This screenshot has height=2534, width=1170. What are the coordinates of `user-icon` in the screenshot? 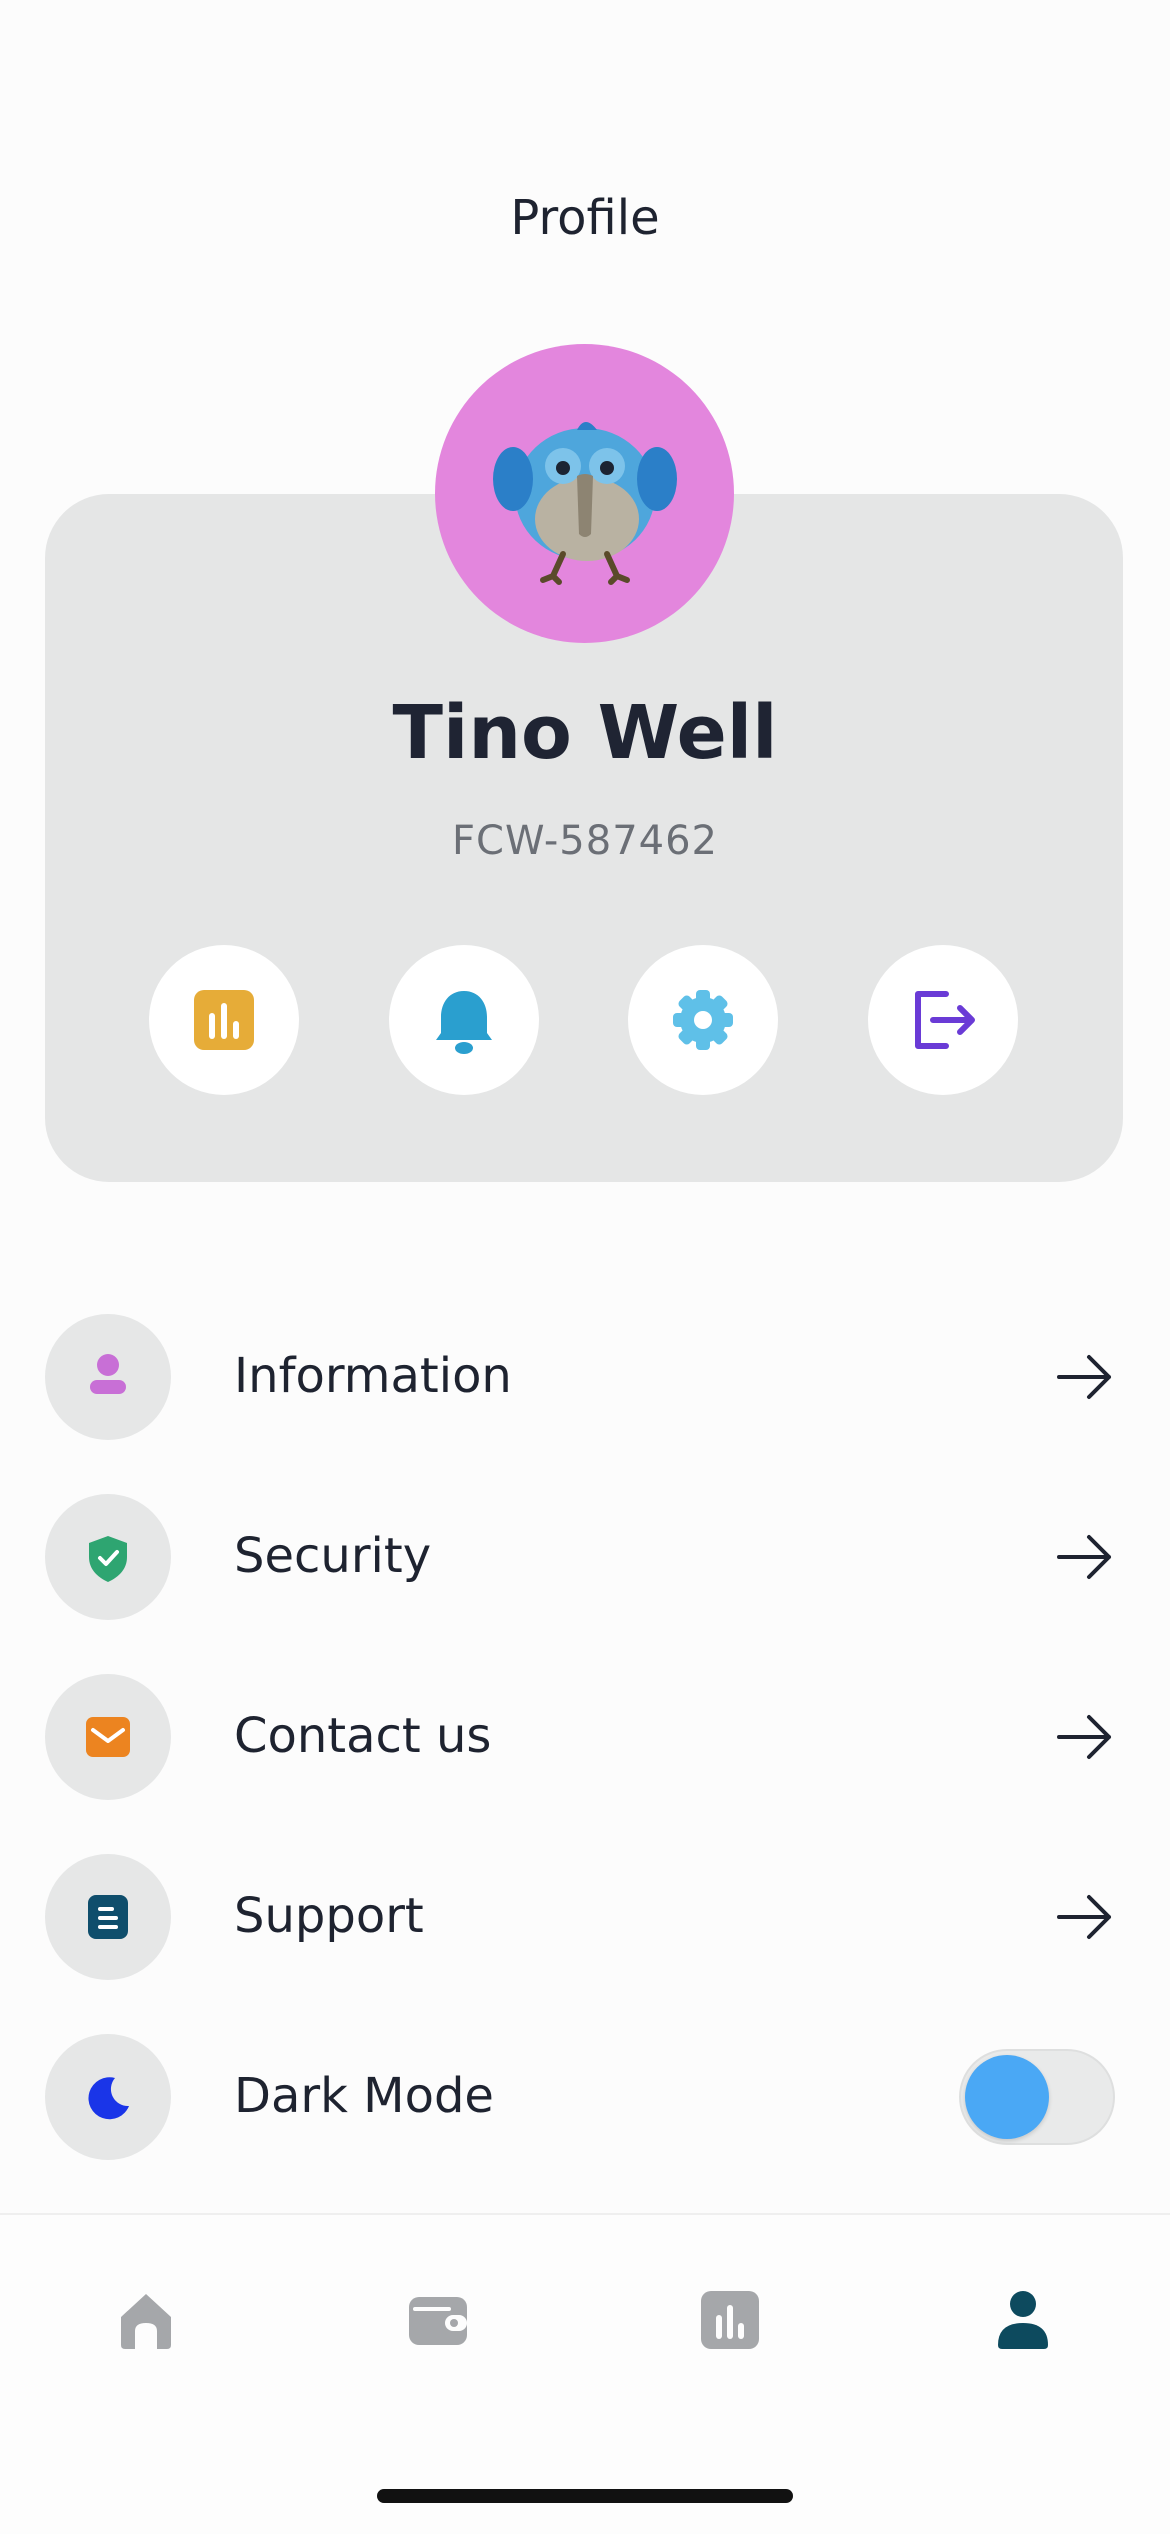 It's located at (108, 1374).